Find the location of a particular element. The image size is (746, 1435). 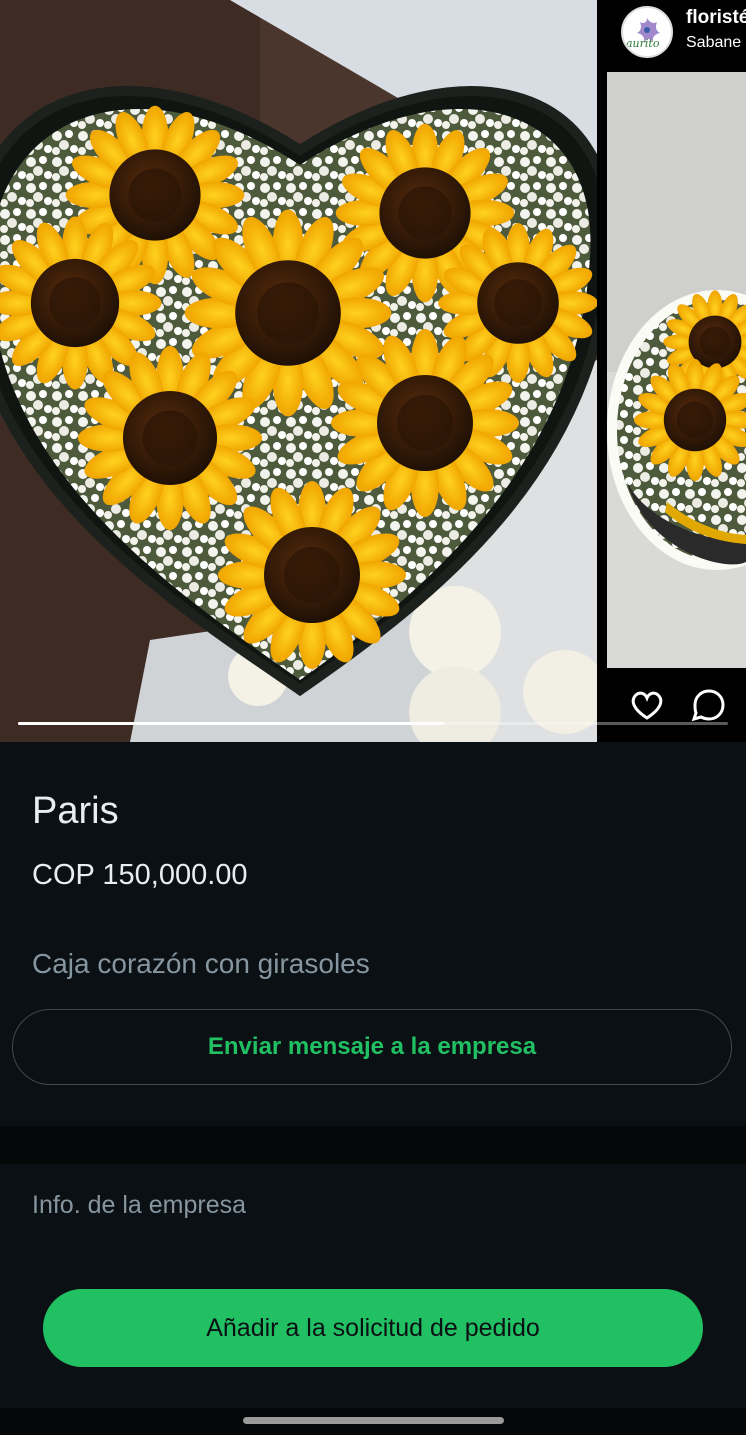

message-business-label: Enviar mensaje a la empresa is located at coordinates (372, 1046).